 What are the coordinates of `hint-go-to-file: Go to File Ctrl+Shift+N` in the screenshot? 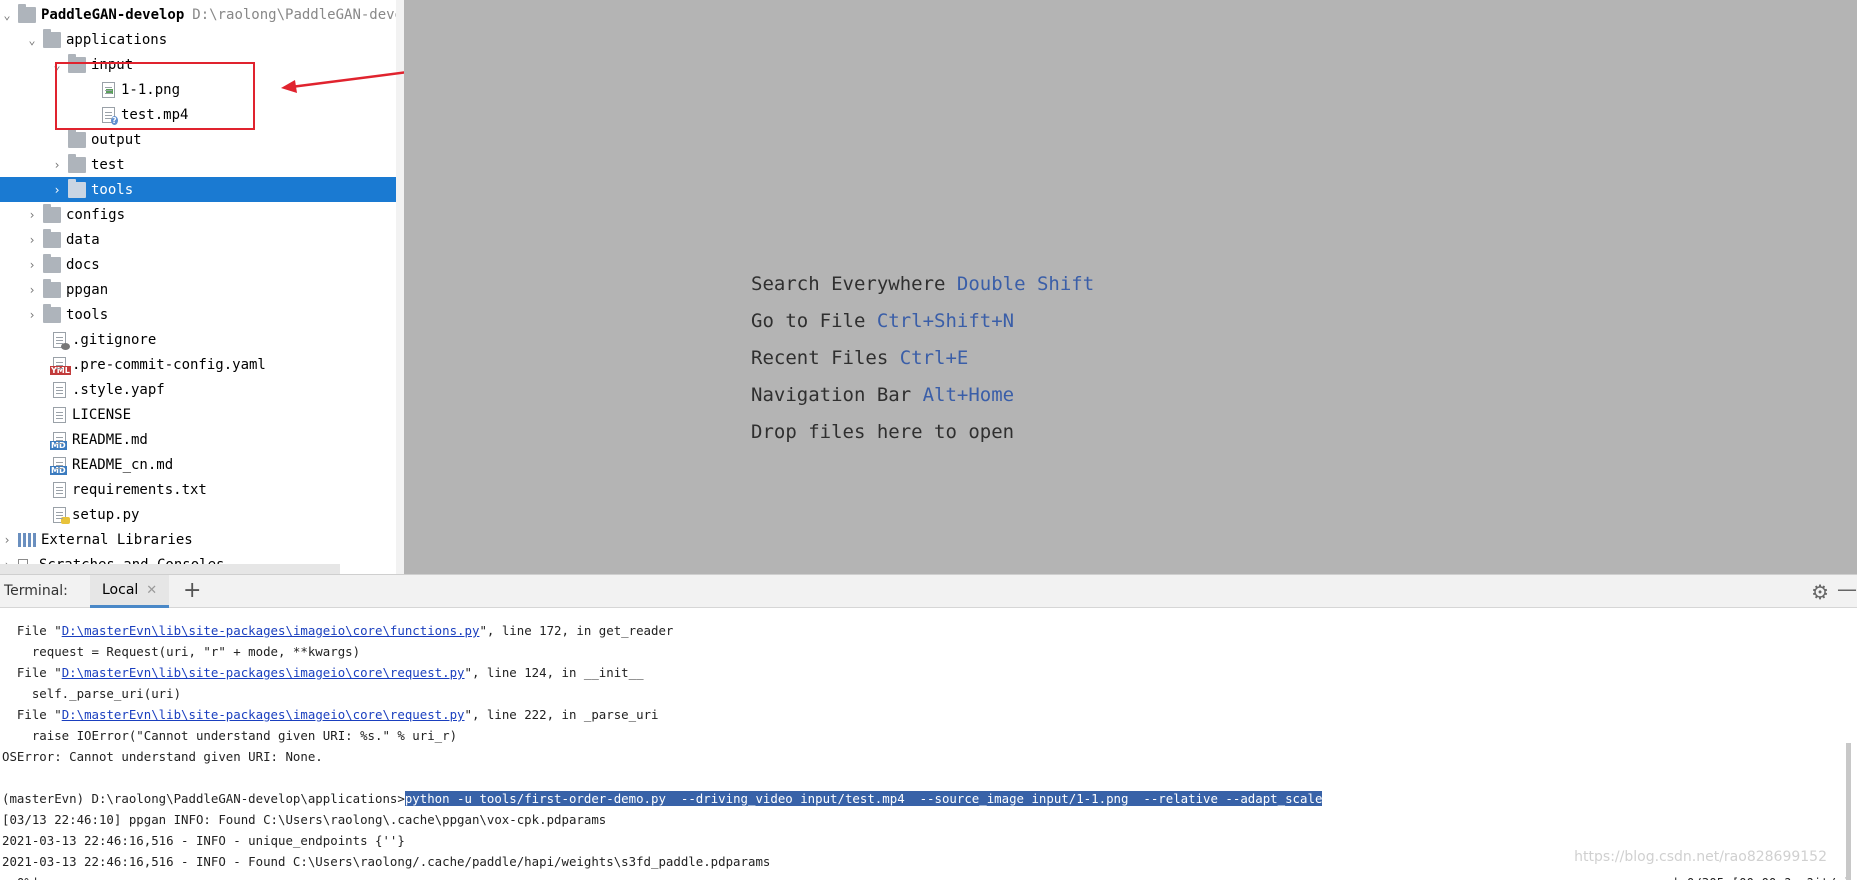 It's located at (882, 321).